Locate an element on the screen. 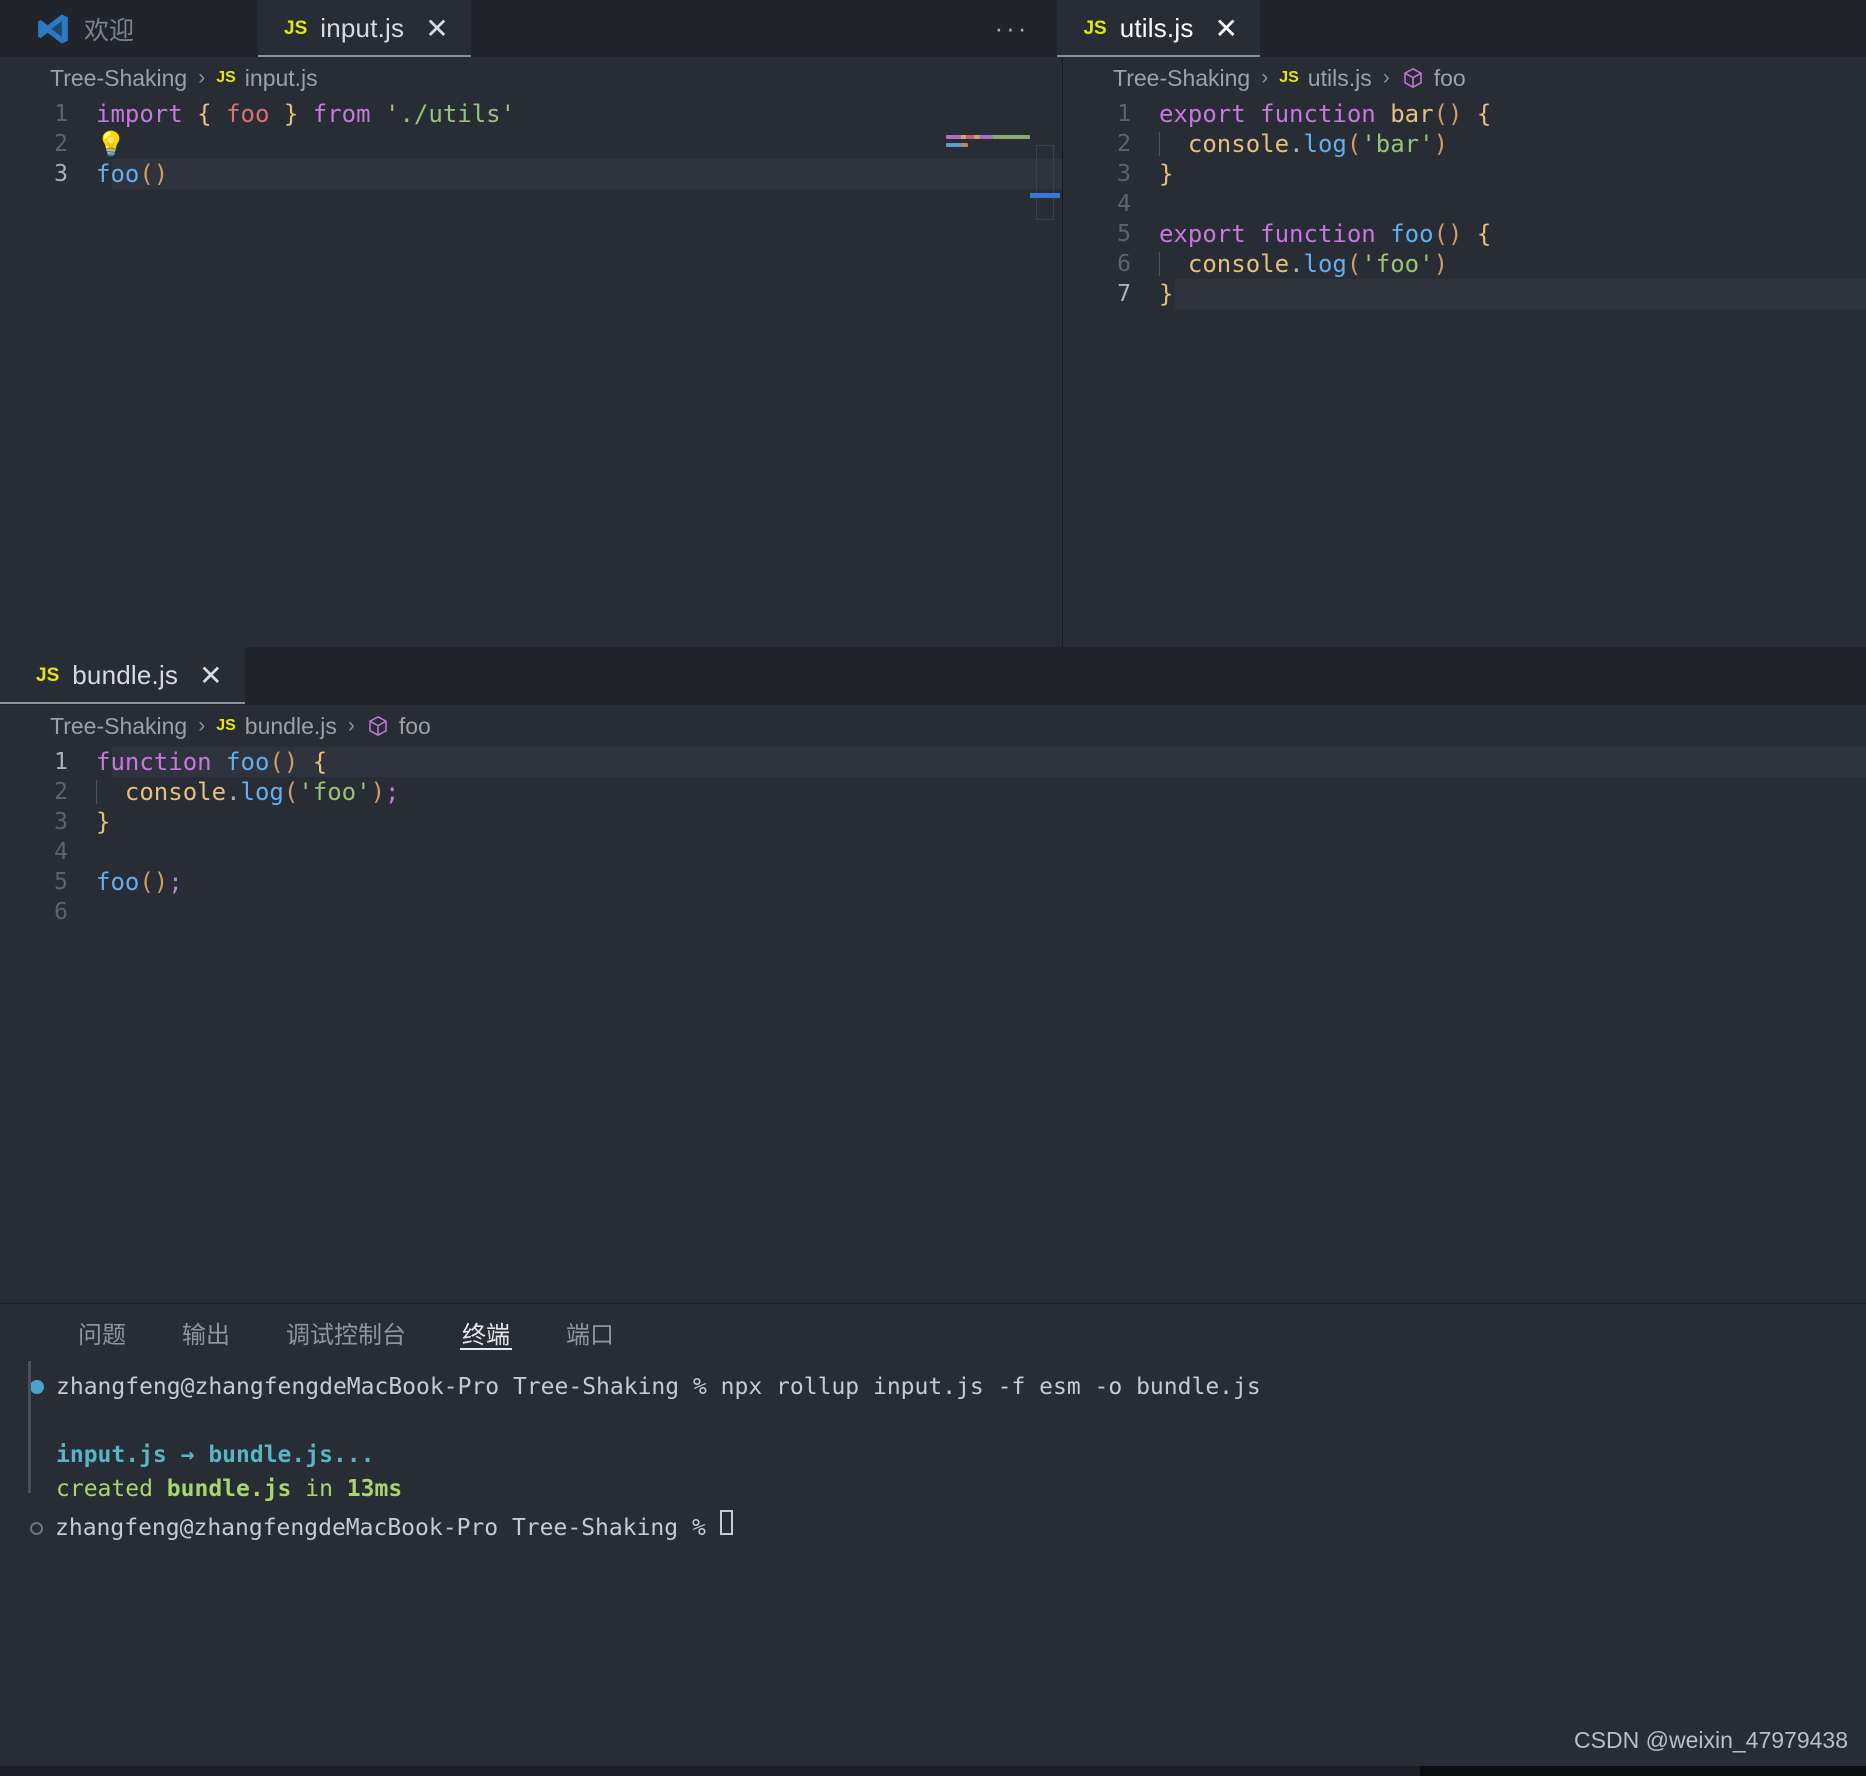 Image resolution: width=1866 pixels, height=1776 pixels. code-token: . is located at coordinates (233, 792).